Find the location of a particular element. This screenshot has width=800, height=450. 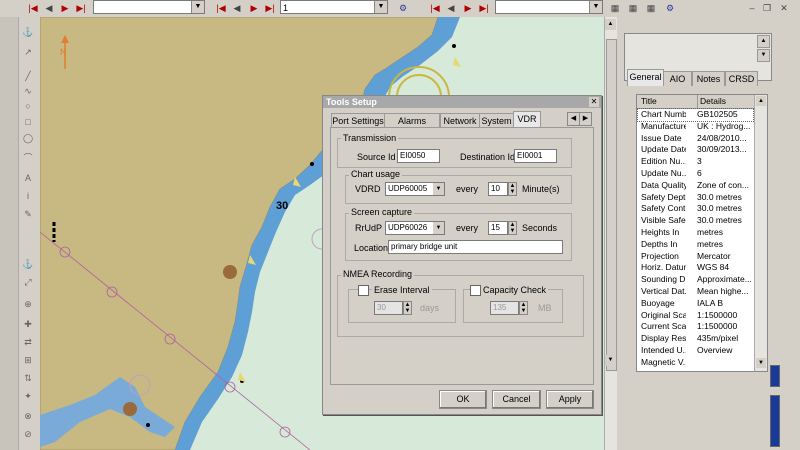

col-details-header: Details is located at coordinates (711, 101).